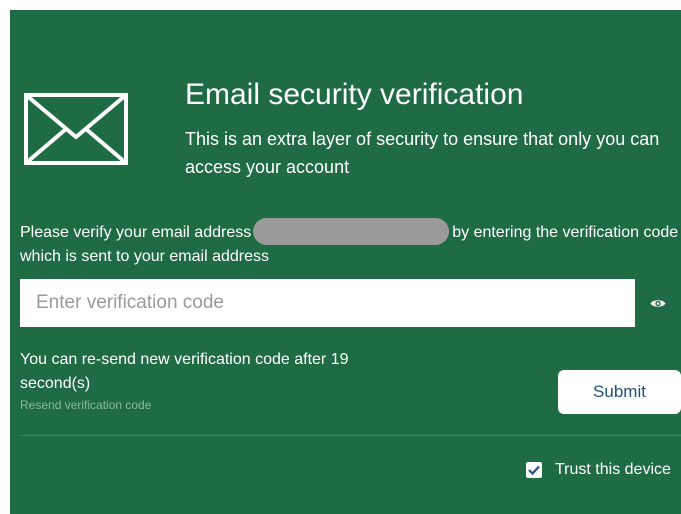 Image resolution: width=681 pixels, height=514 pixels. I want to click on envelope-icon, so click(76, 129).